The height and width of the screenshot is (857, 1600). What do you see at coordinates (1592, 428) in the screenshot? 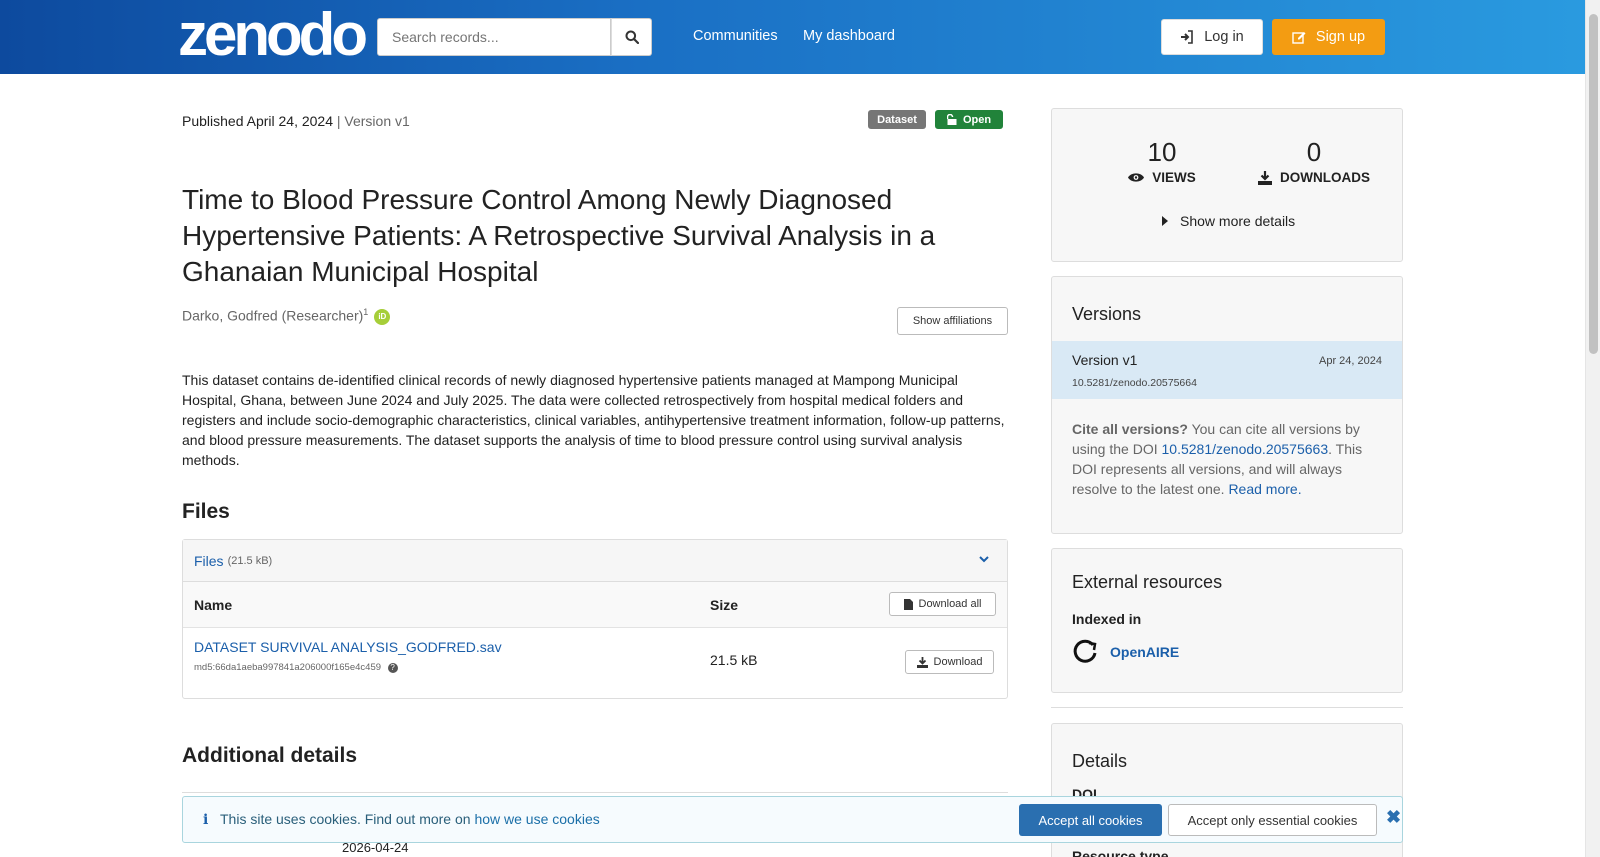
I see `page-scrollbar` at bounding box center [1592, 428].